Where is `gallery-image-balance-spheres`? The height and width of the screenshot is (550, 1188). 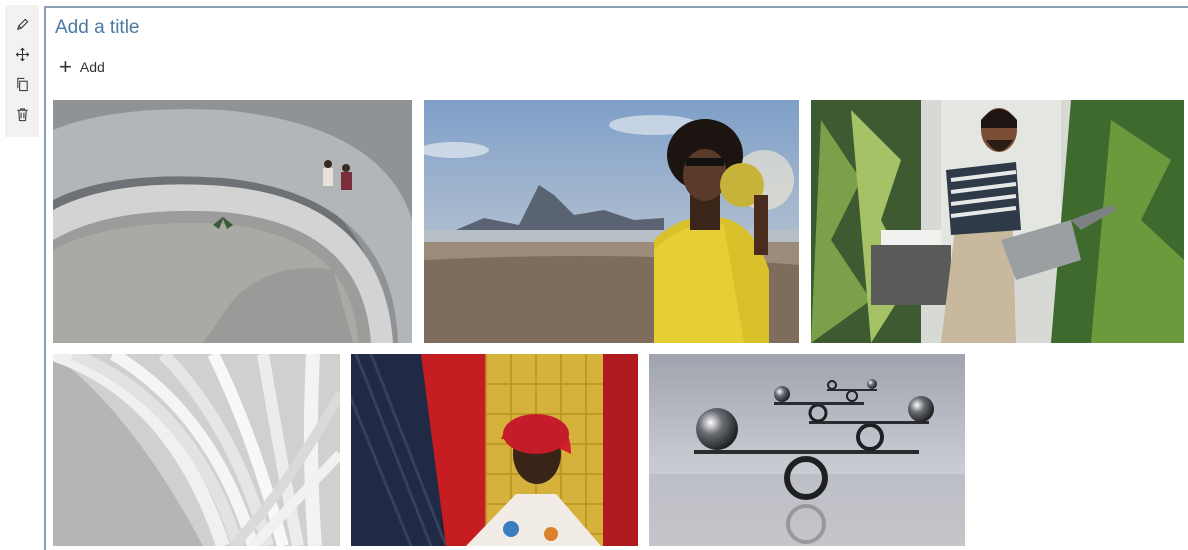
gallery-image-balance-spheres is located at coordinates (807, 450).